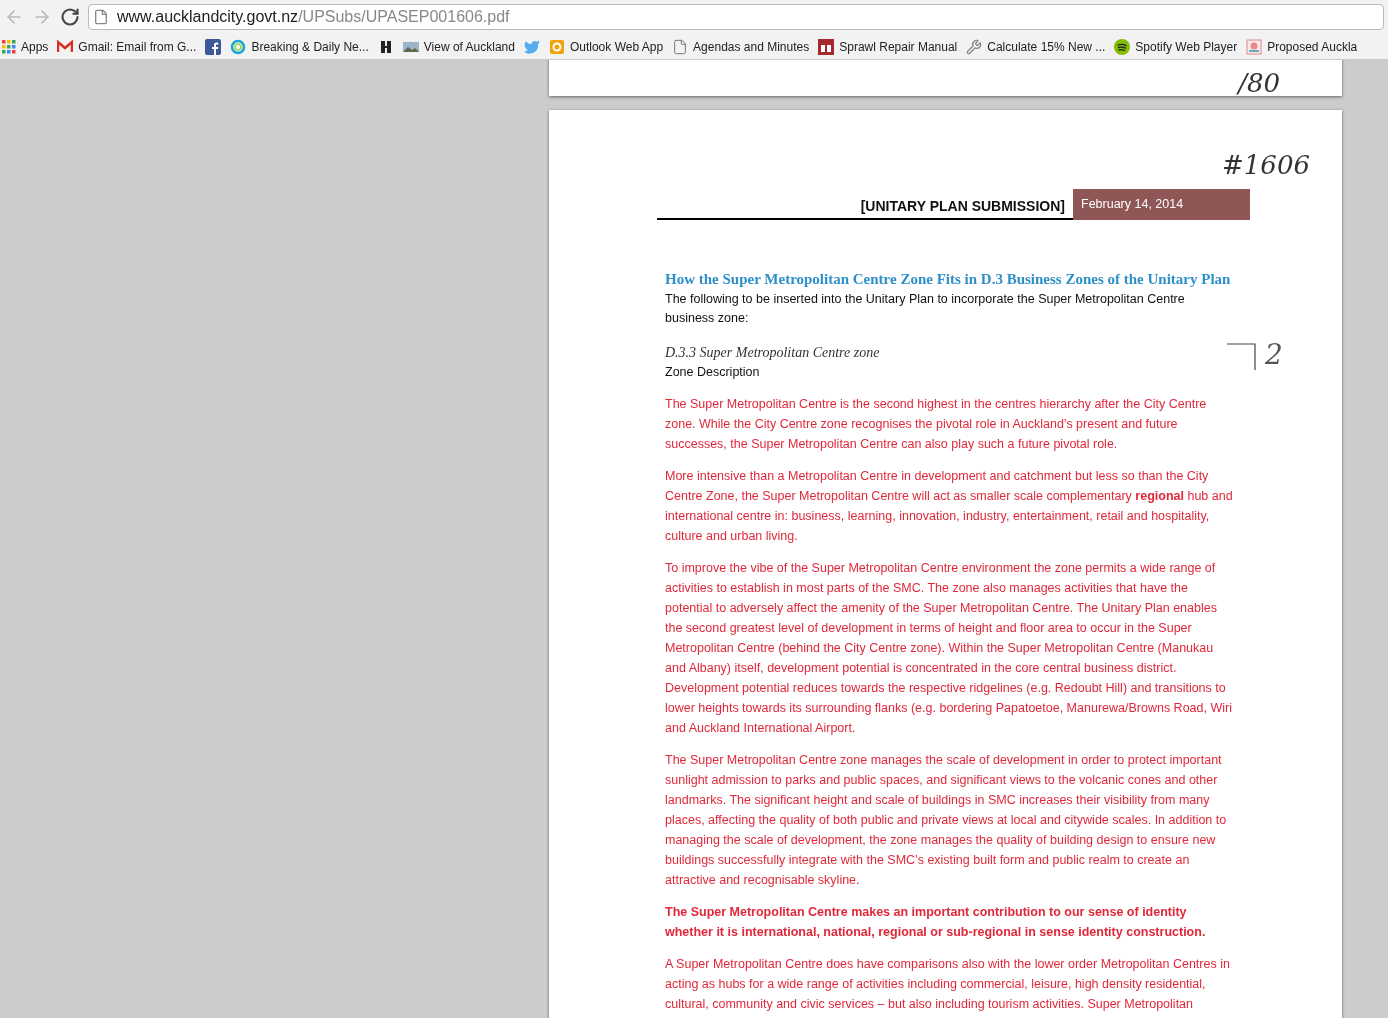 This screenshot has height=1018, width=1388. I want to click on intro-paragraph: The following to be inserted into the Unitary Plan to incorporate the Super Metropolitan Centre business zone:, so click(925, 309).